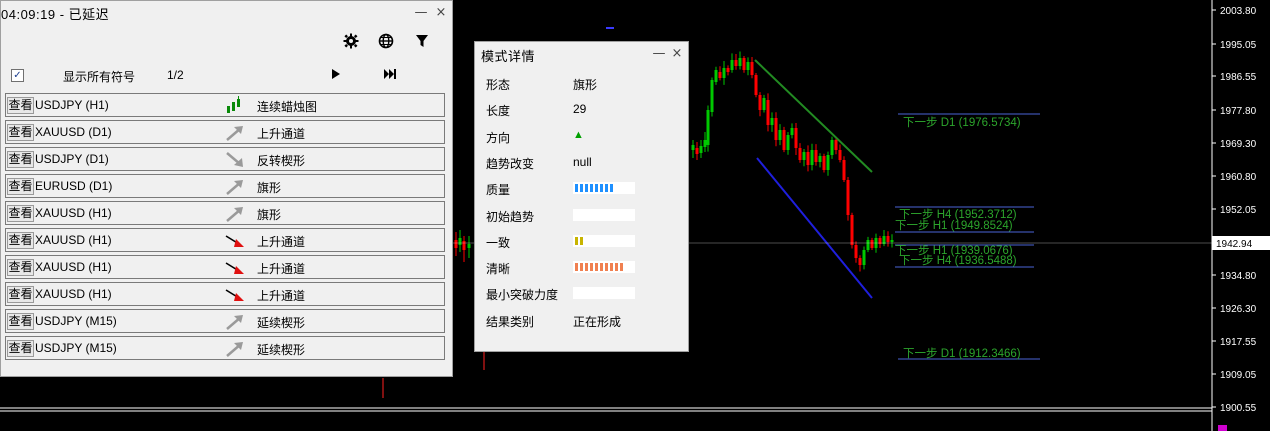 This screenshot has width=1270, height=431. What do you see at coordinates (659, 54) in the screenshot?
I see `detail-minimize-button: —` at bounding box center [659, 54].